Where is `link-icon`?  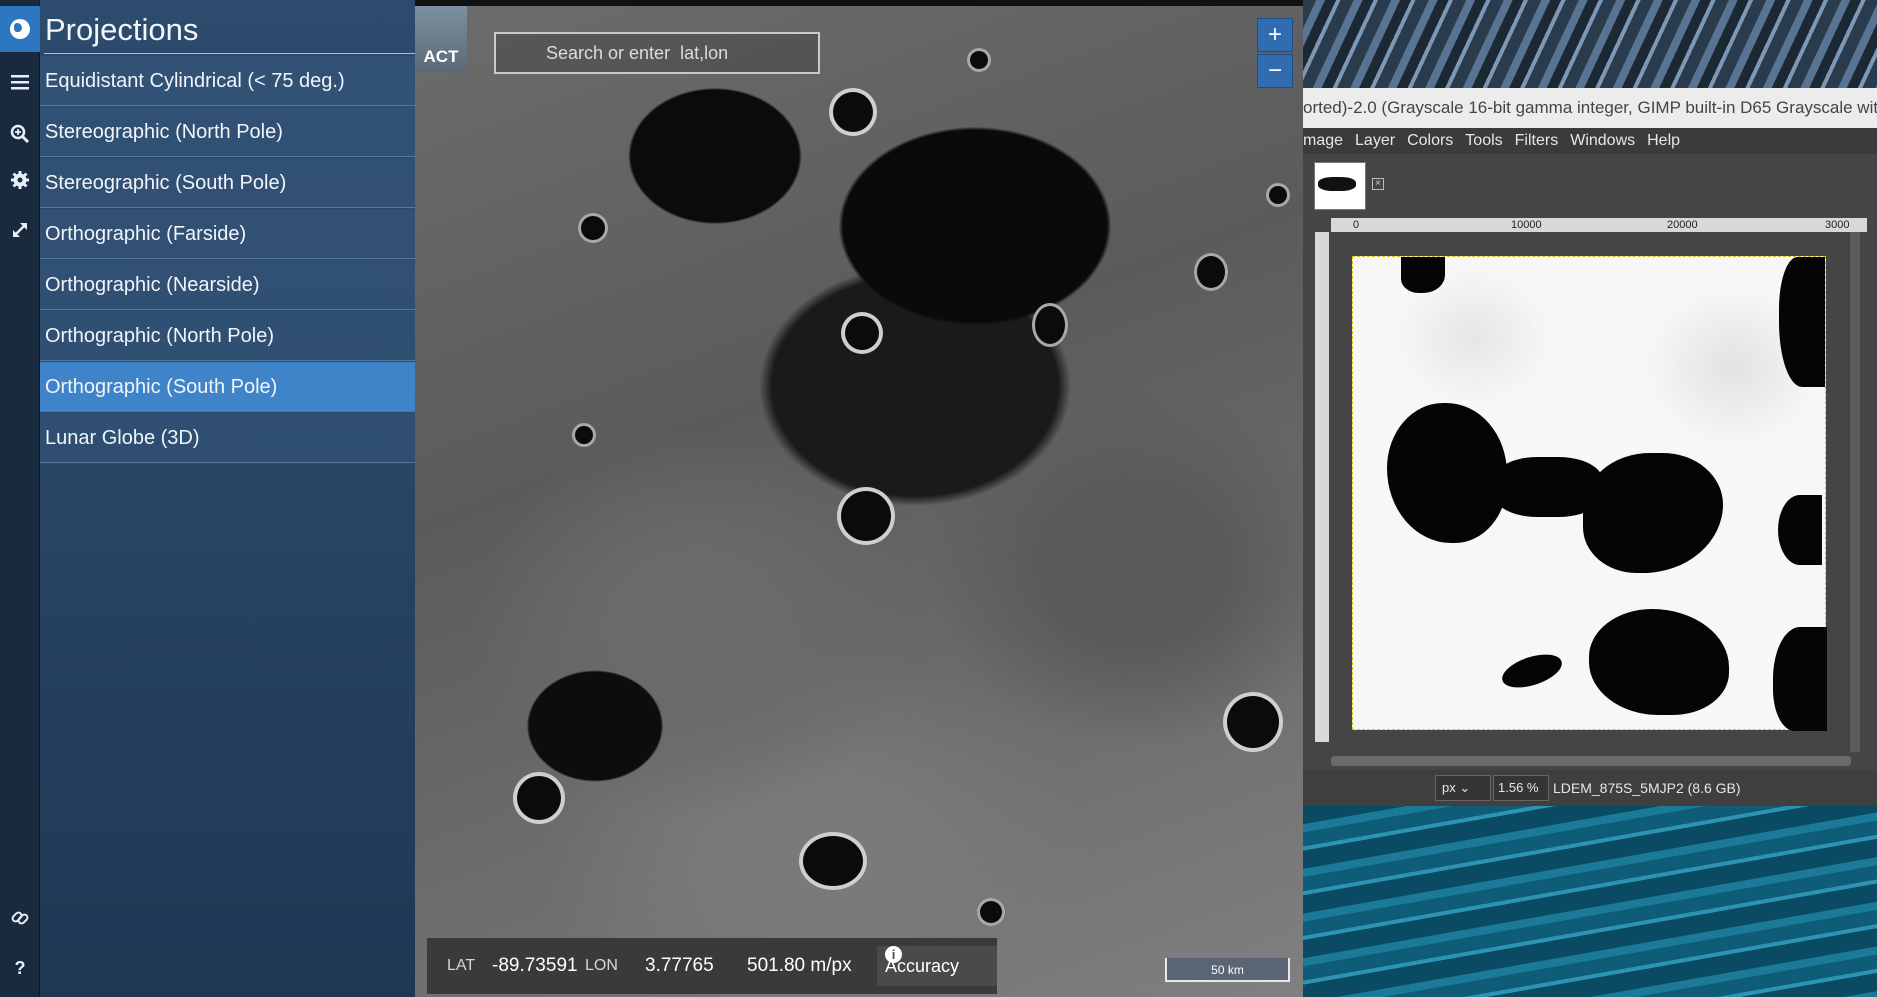 link-icon is located at coordinates (20, 918).